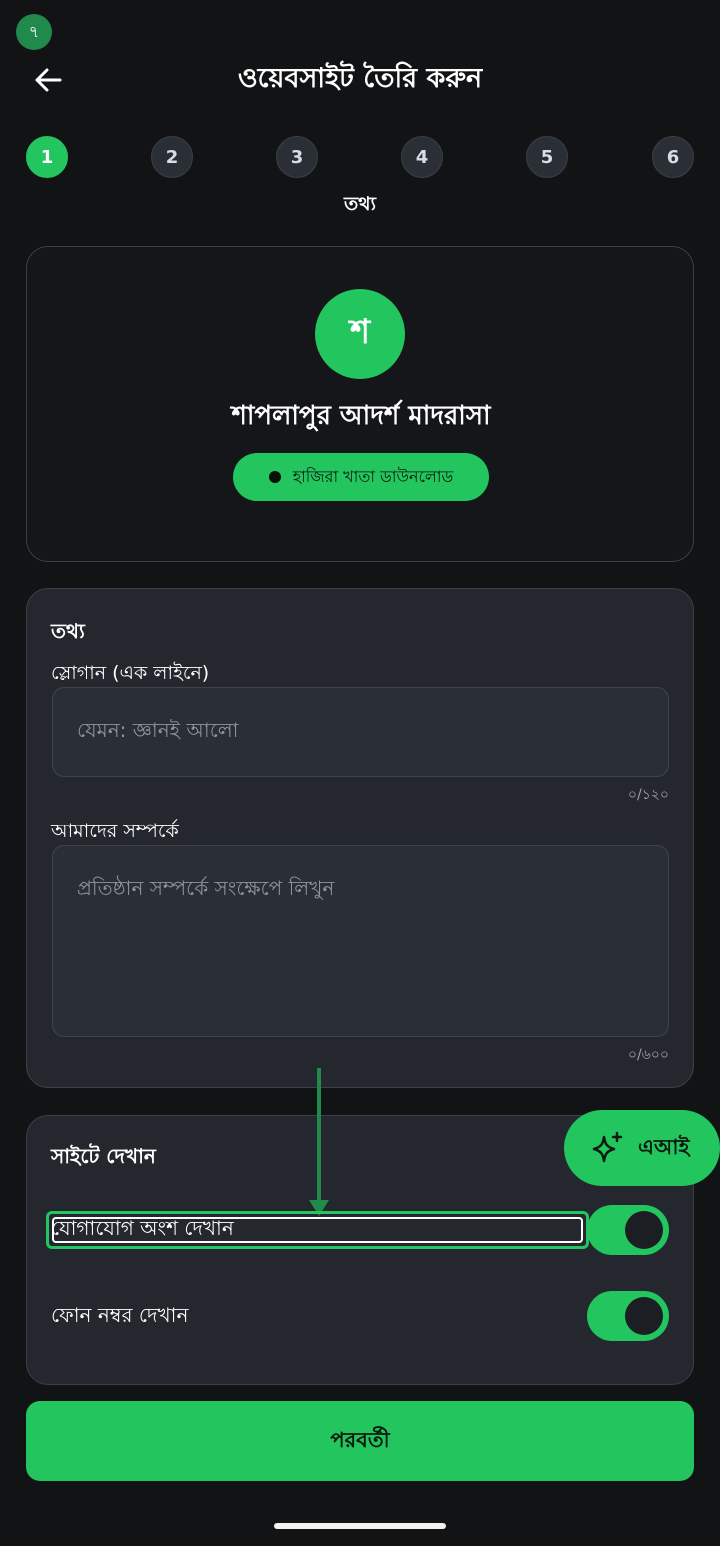  I want to click on step-caption: তথ্য, so click(360, 204).